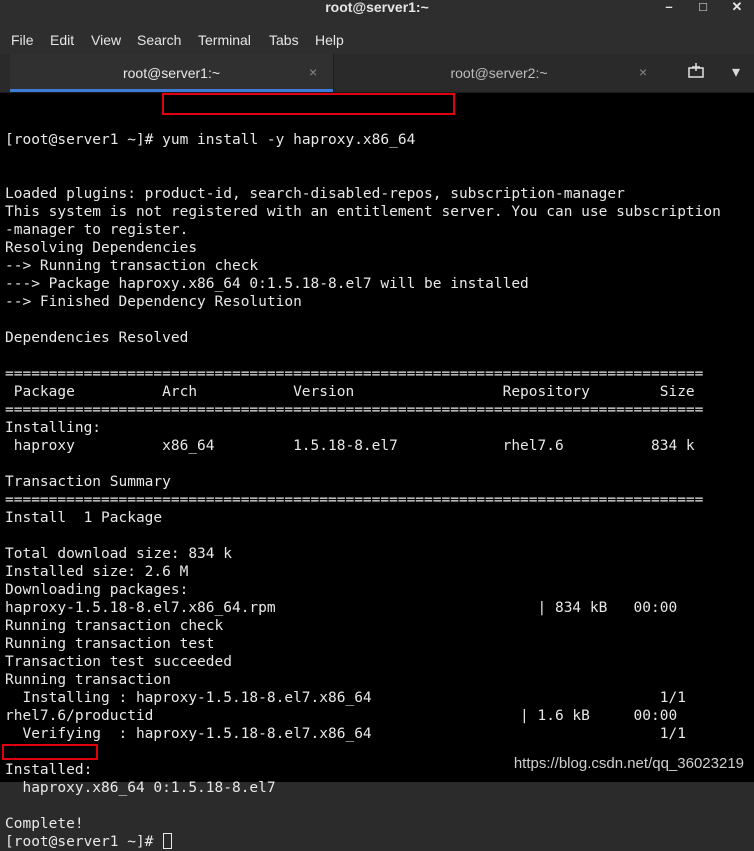 The height and width of the screenshot is (851, 754). I want to click on terminal-line: Installing:, so click(53, 428).